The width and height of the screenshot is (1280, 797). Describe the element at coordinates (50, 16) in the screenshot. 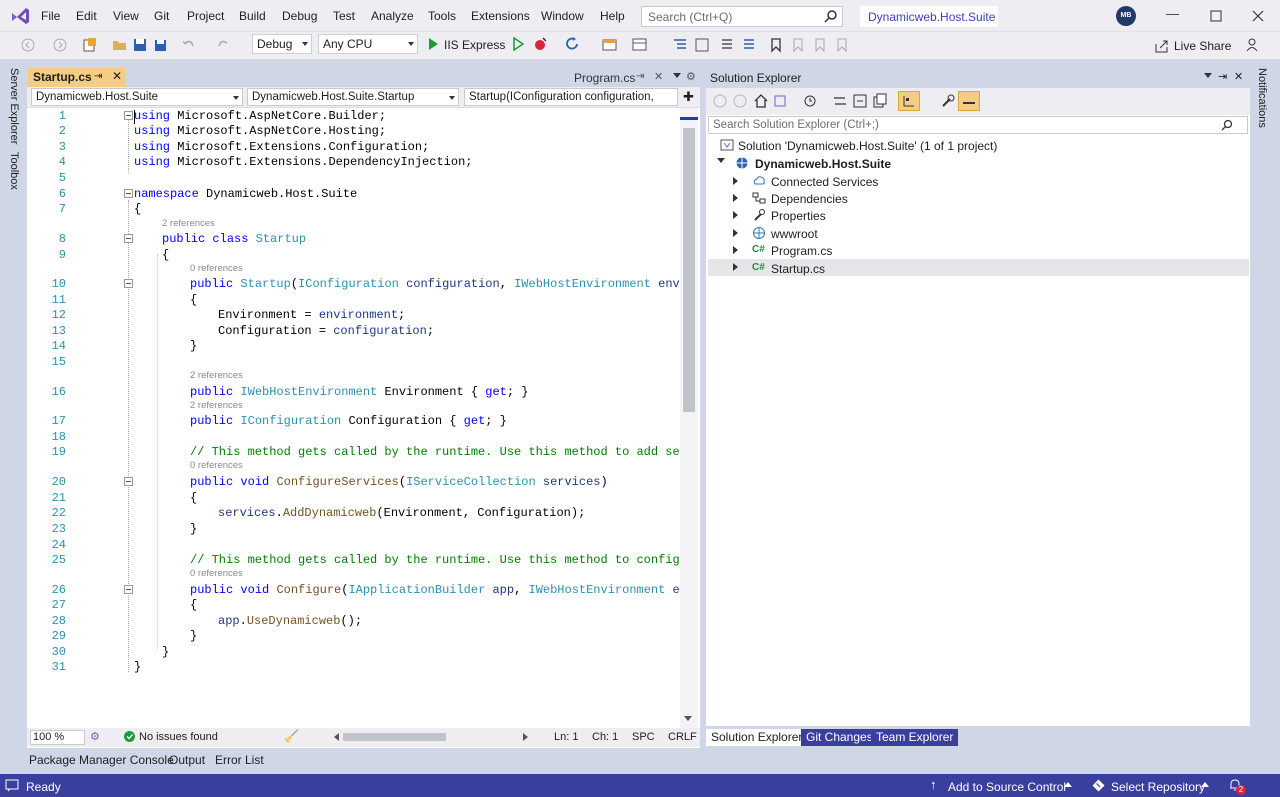

I see `menu-file: File` at that location.